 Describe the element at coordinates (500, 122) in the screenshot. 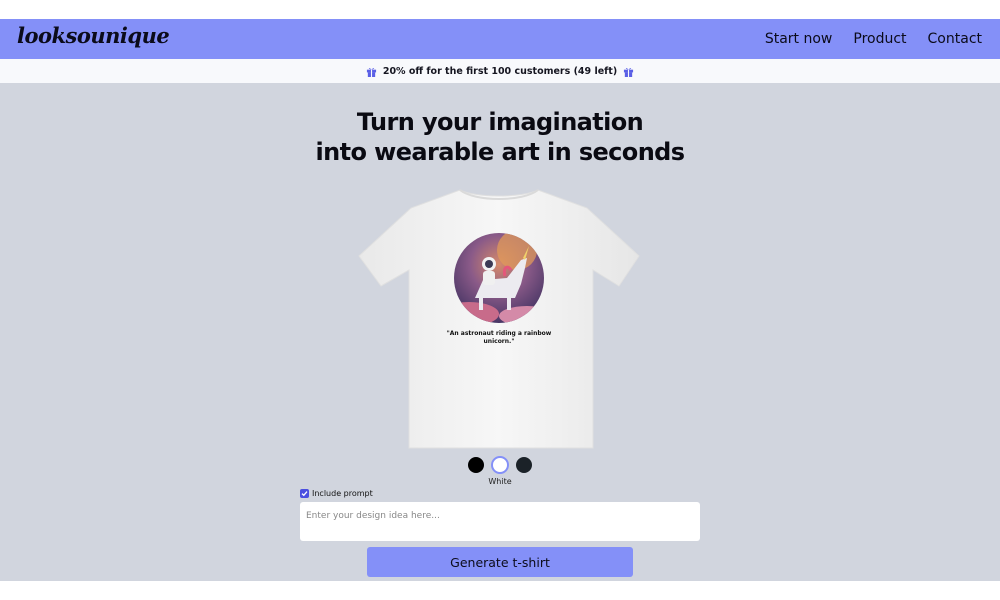

I see `headline-line-1: Turn your imagination` at that location.